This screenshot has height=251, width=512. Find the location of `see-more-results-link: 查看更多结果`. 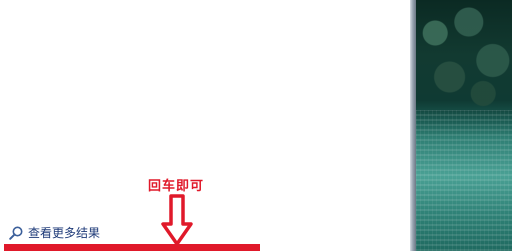

see-more-results-link: 查看更多结果 is located at coordinates (54, 233).